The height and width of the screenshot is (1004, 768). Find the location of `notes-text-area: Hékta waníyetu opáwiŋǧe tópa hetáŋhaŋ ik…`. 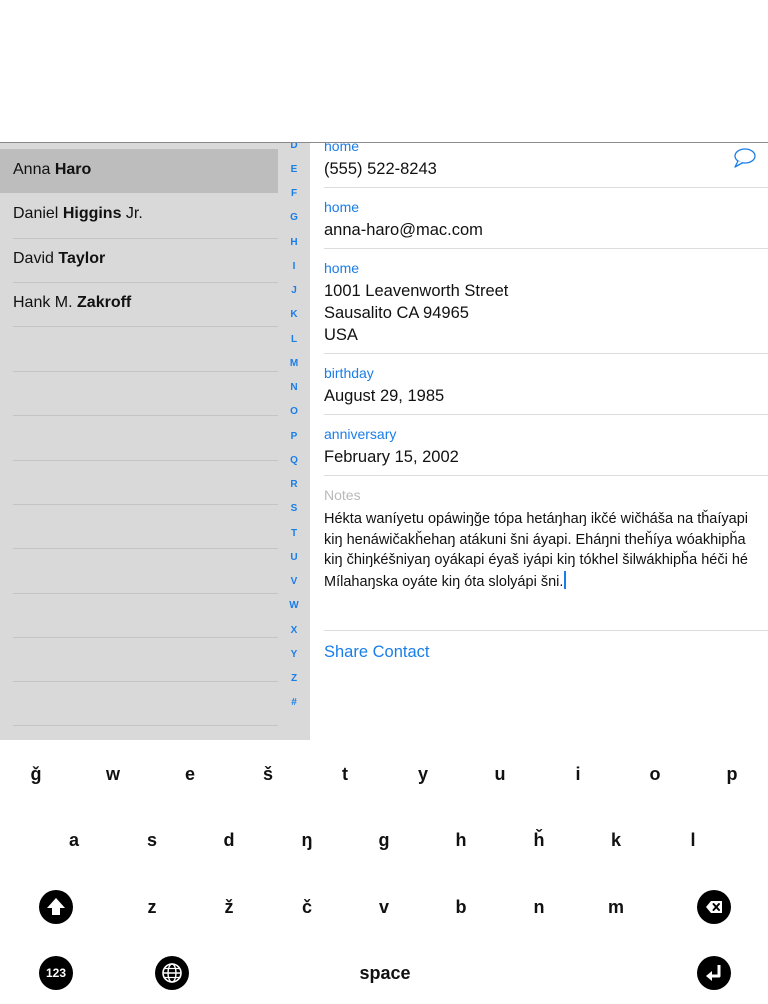

notes-text-area: Hékta waníyetu opáwiŋǧe tópa hetáŋhaŋ ik… is located at coordinates (536, 550).